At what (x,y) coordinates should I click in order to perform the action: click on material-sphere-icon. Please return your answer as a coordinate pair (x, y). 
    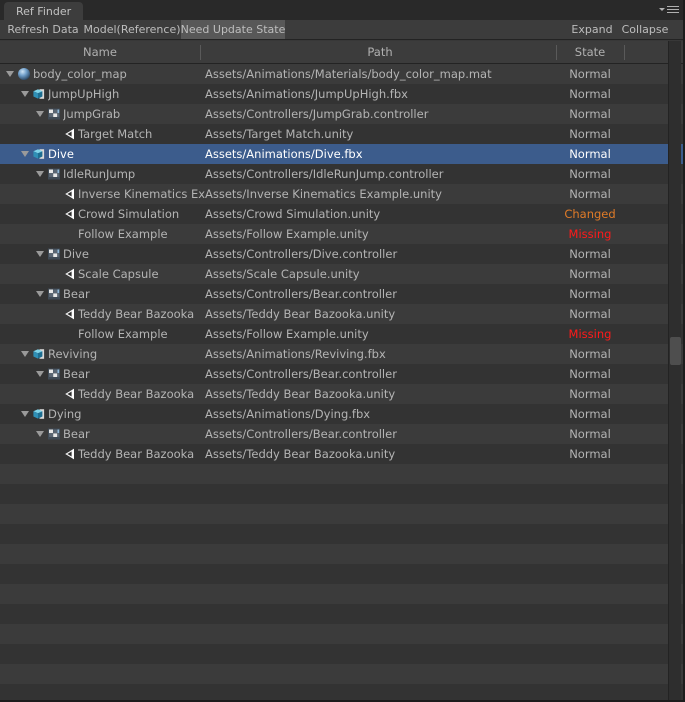
    Looking at the image, I should click on (24, 74).